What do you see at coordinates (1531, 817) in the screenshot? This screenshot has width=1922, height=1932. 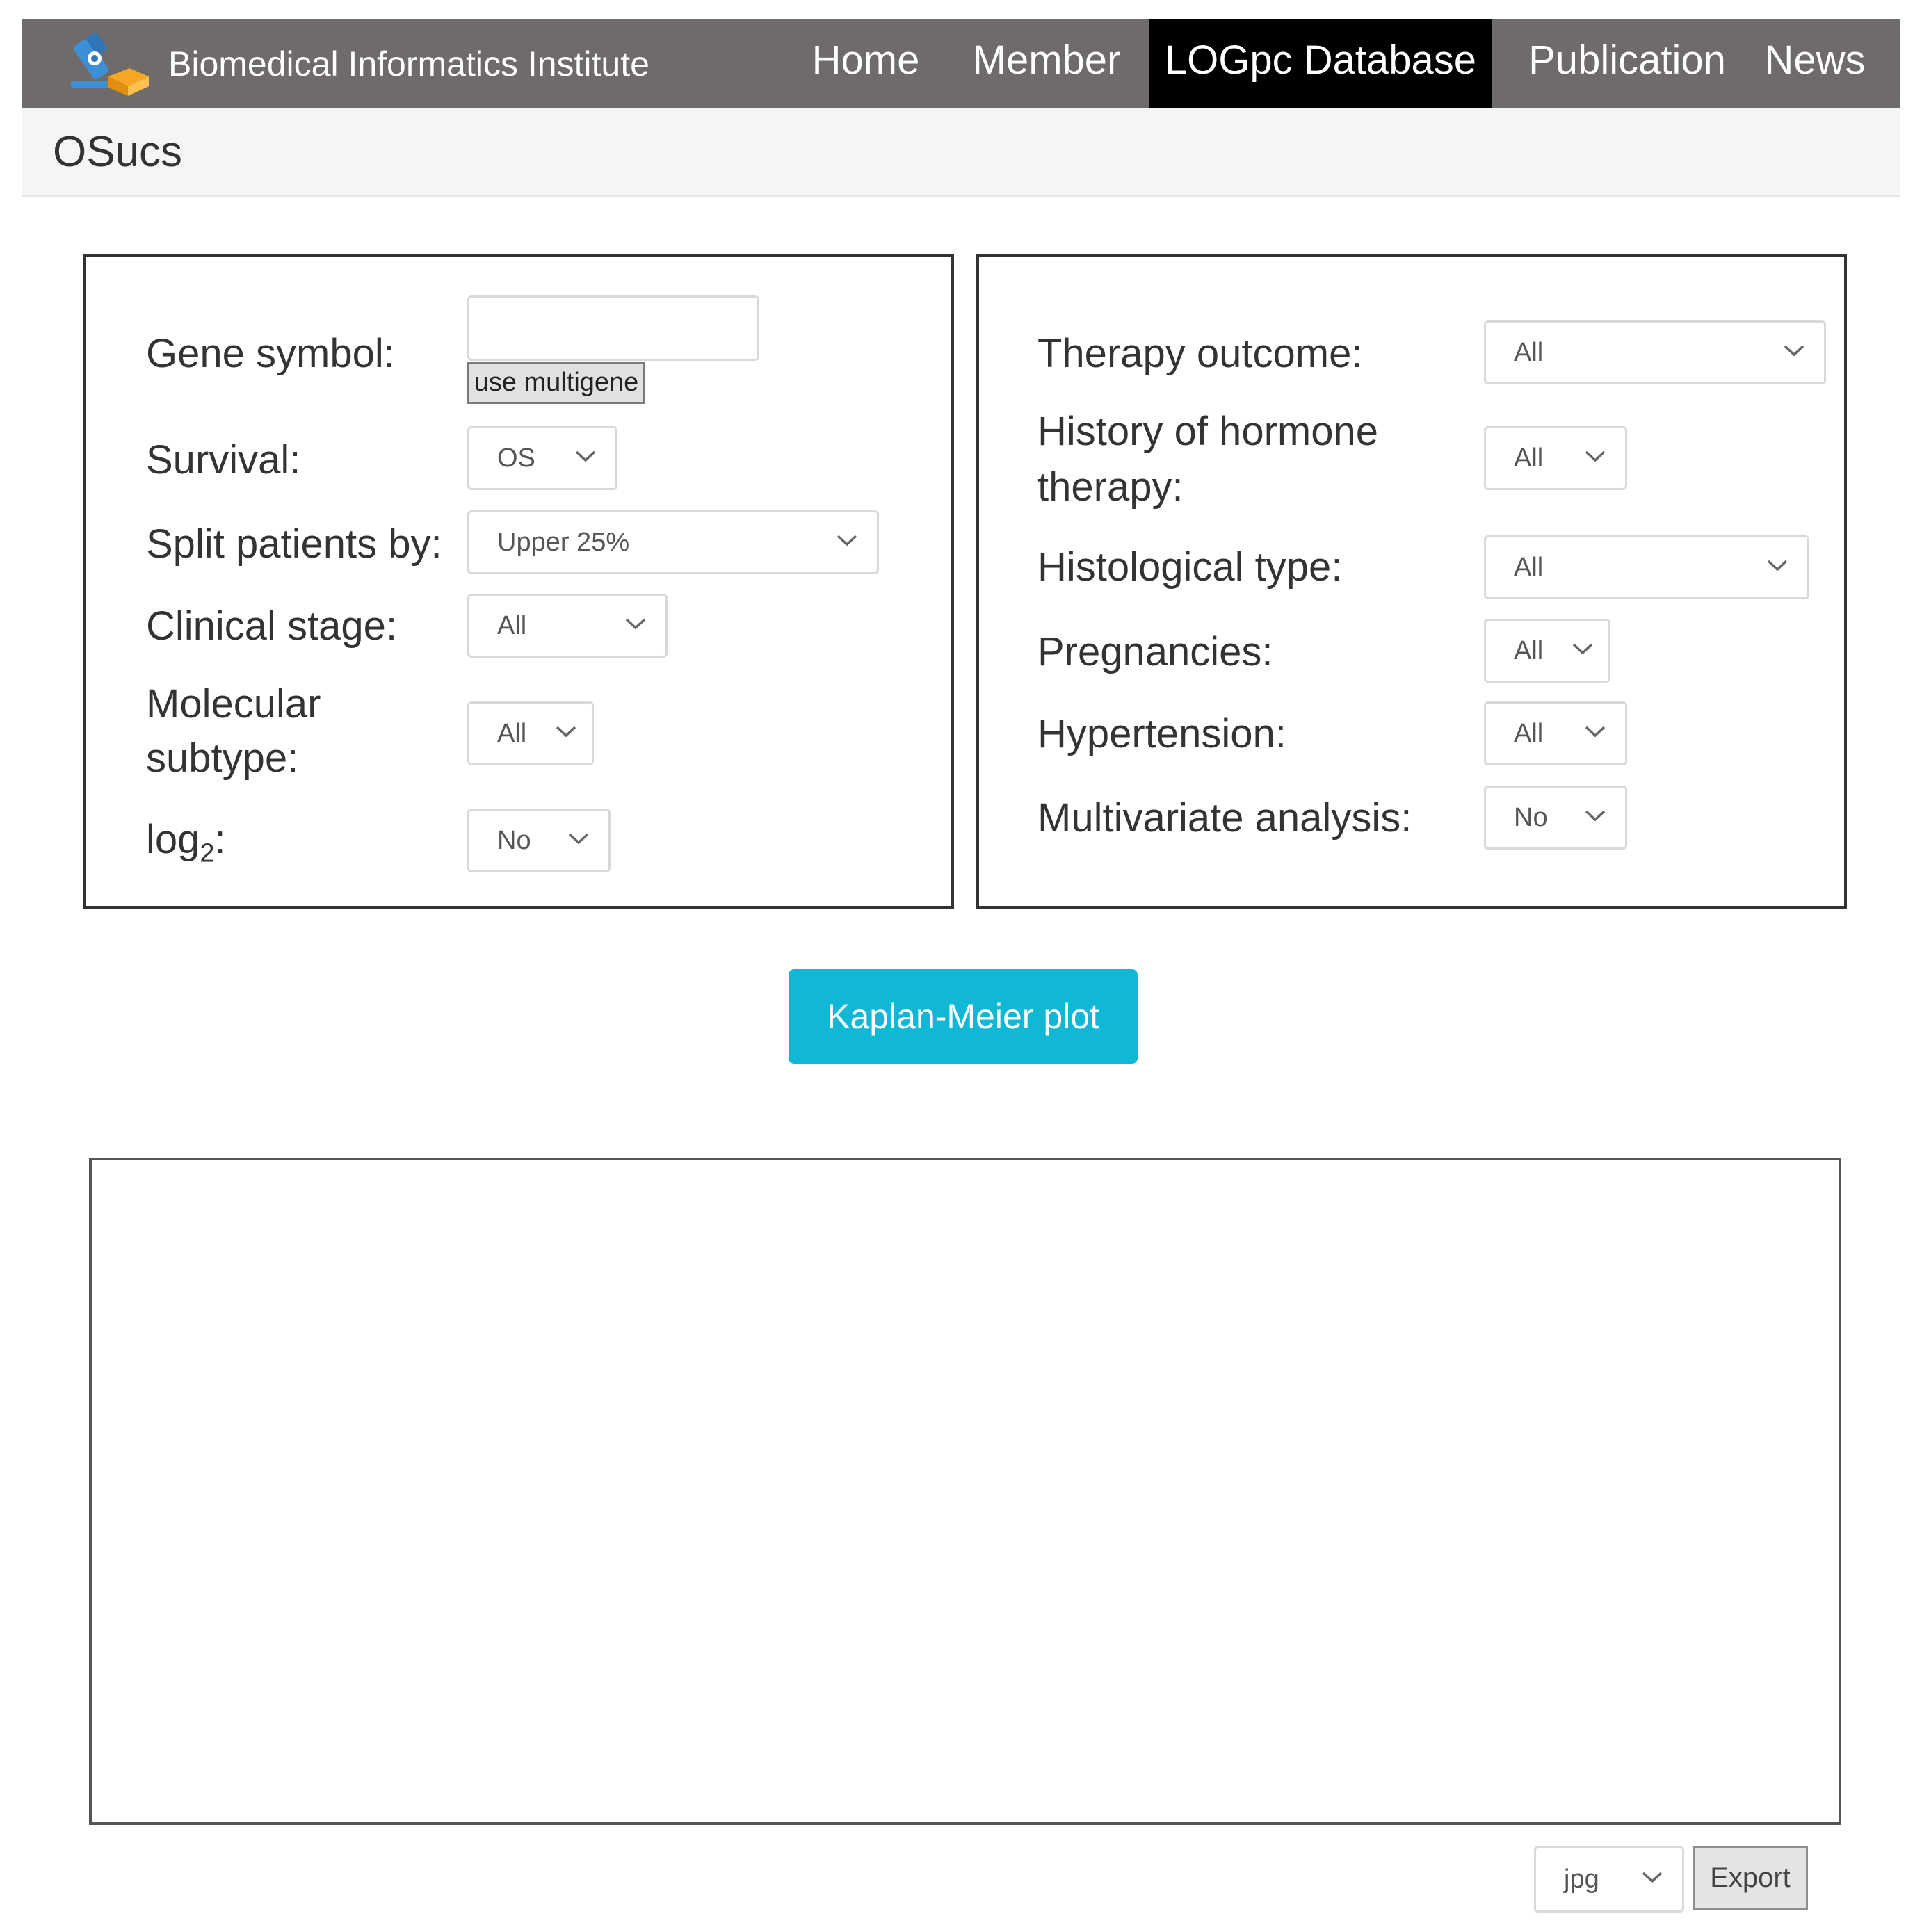 I see `multivariate-analysis-value: No` at bounding box center [1531, 817].